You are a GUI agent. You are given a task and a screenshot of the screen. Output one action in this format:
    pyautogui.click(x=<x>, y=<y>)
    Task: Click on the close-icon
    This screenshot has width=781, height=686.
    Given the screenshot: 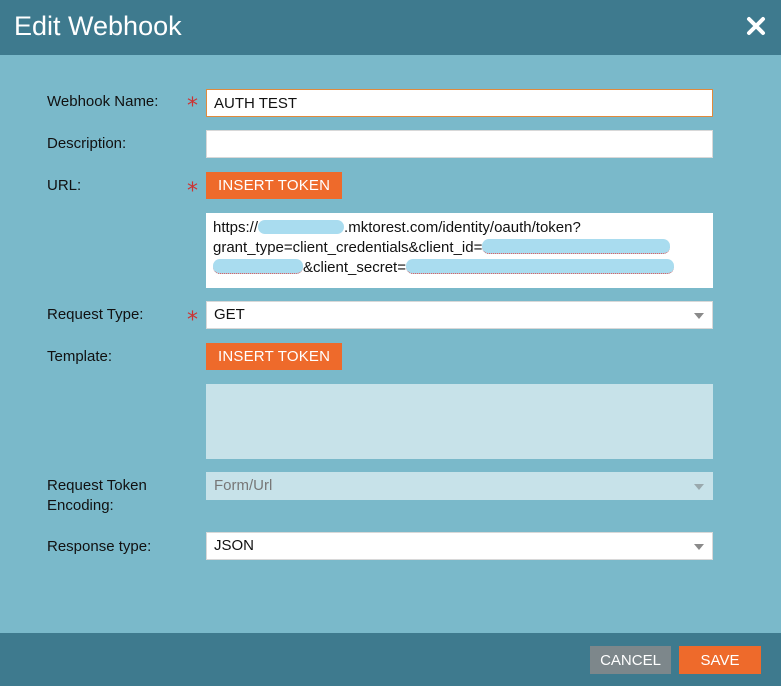 What is the action you would take?
    pyautogui.click(x=756, y=26)
    